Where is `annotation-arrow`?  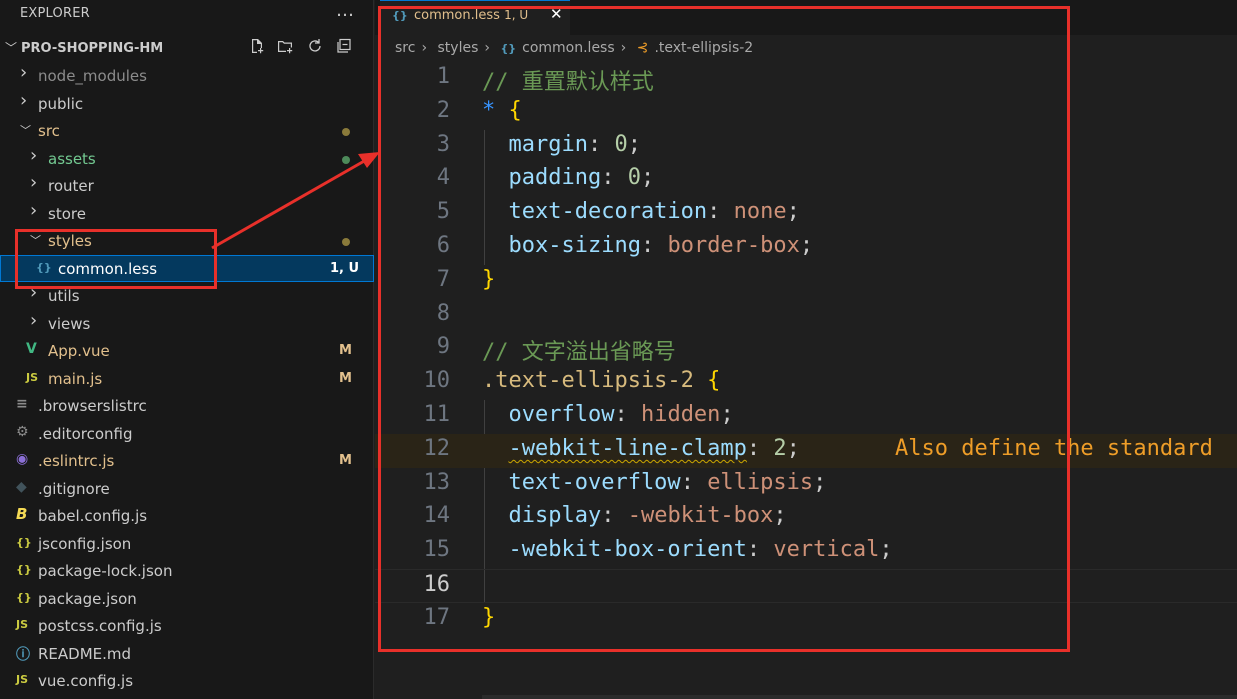
annotation-arrow is located at coordinates (295, 201).